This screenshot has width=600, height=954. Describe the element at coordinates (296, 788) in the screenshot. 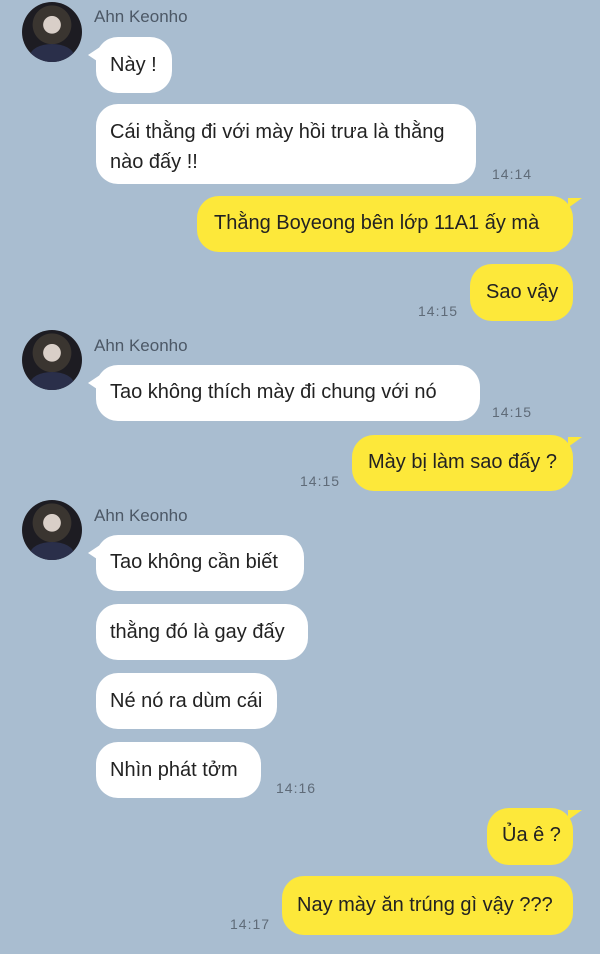

I see `message-time: 14:16` at that location.